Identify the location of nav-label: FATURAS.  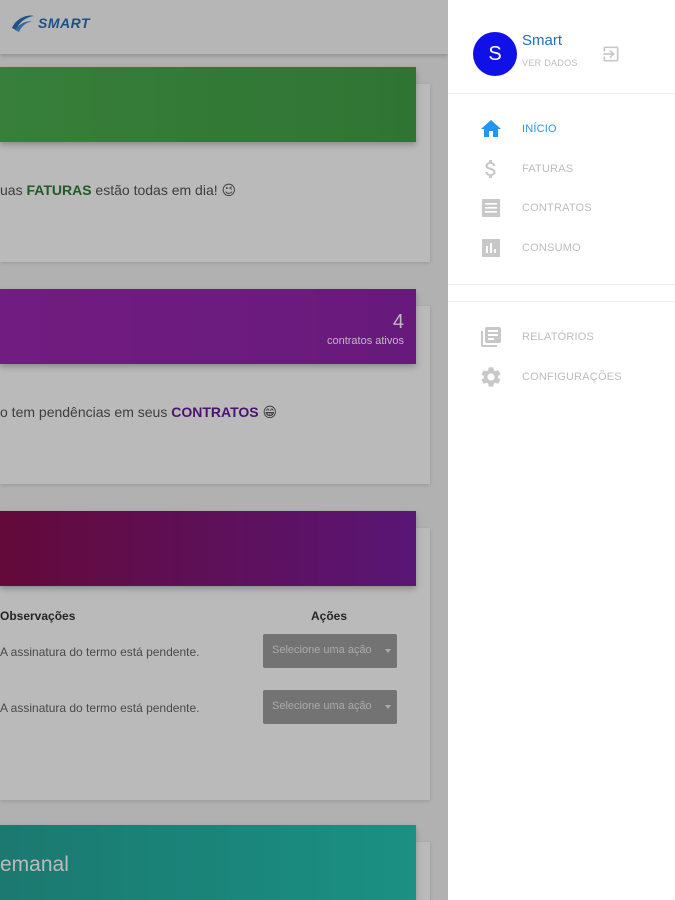
(548, 169).